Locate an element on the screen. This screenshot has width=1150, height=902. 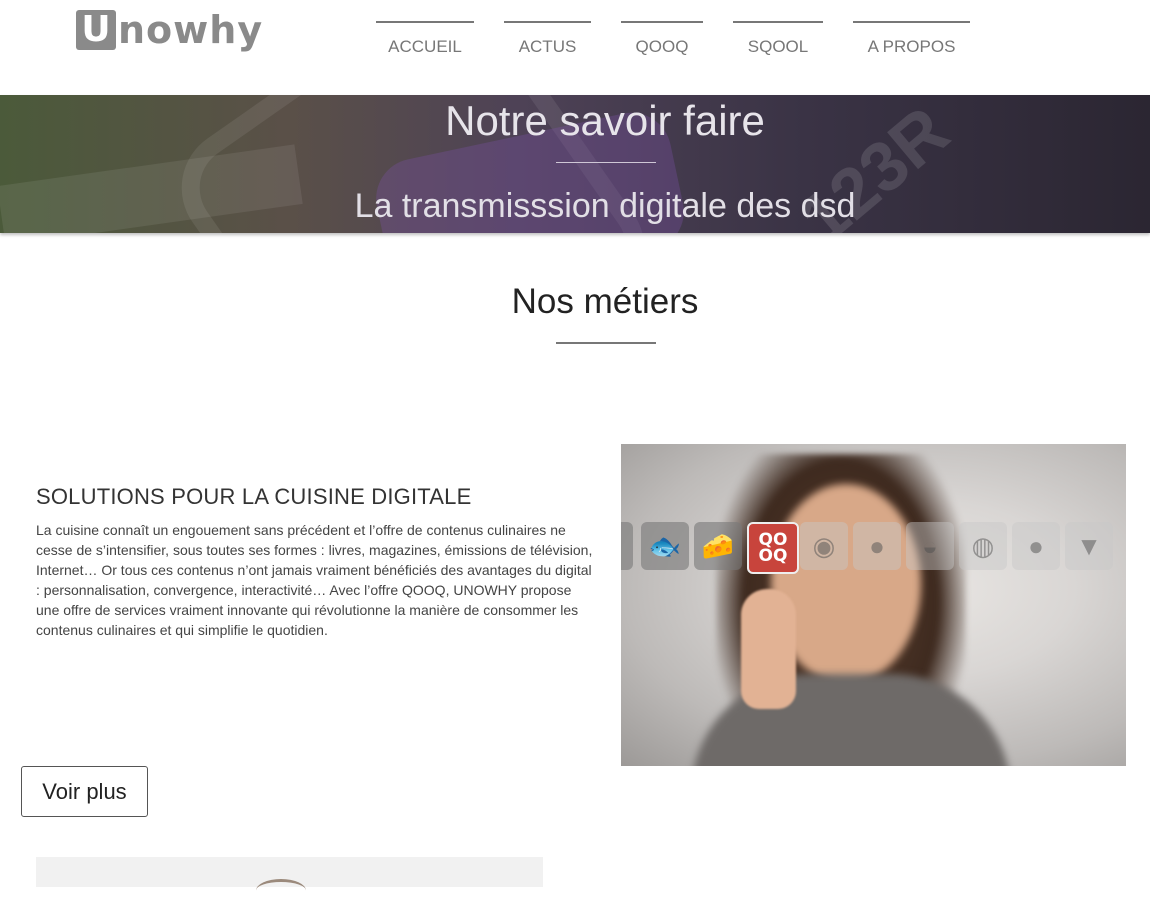
qooq-logo-icon: QO OQ is located at coordinates (773, 548).